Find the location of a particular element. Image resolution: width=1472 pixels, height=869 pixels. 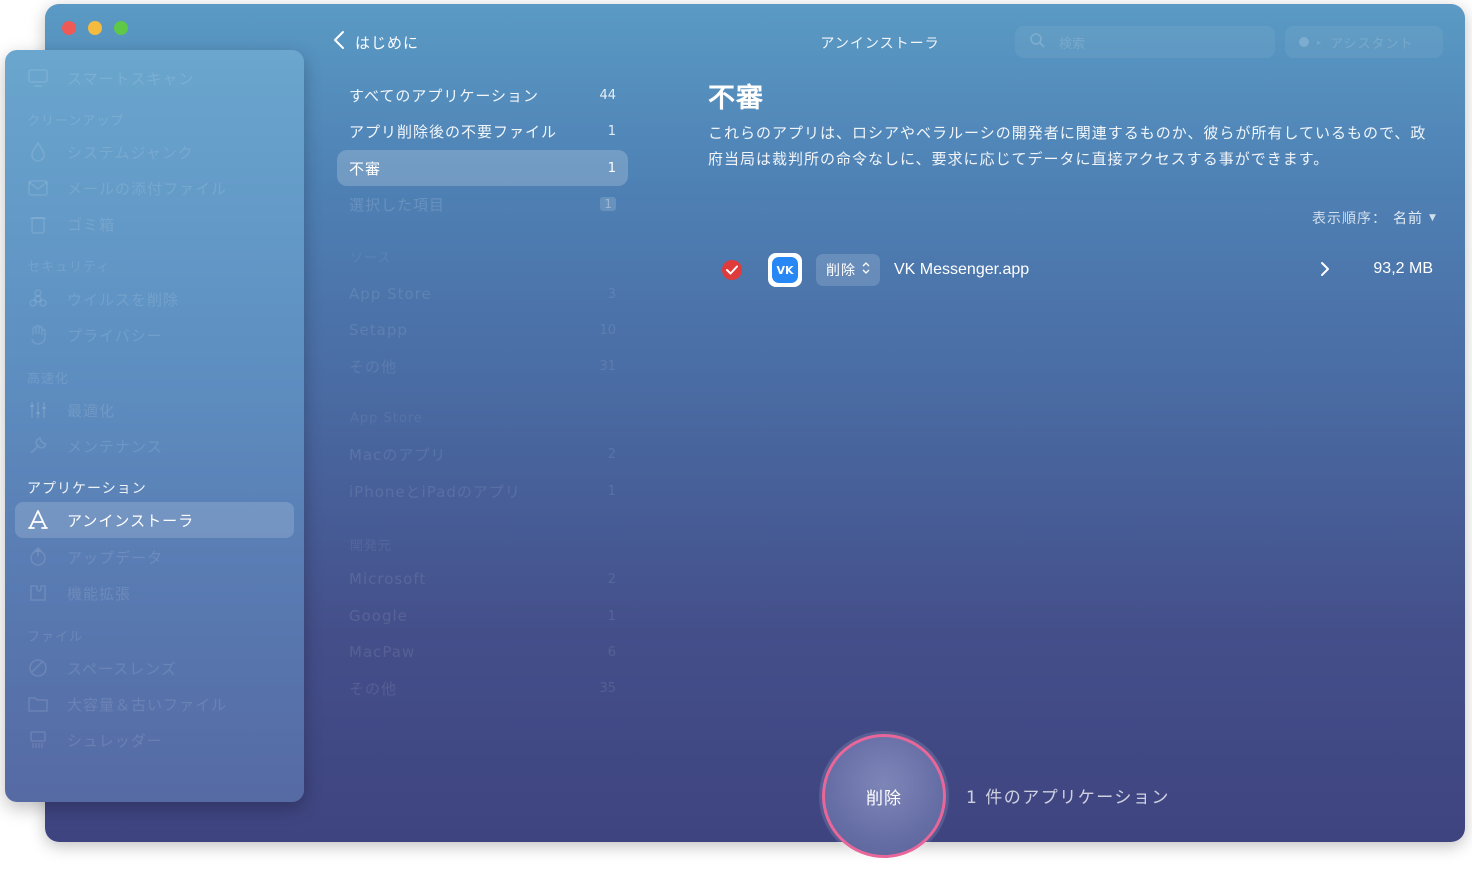

remove-button: 削除 is located at coordinates (884, 796).